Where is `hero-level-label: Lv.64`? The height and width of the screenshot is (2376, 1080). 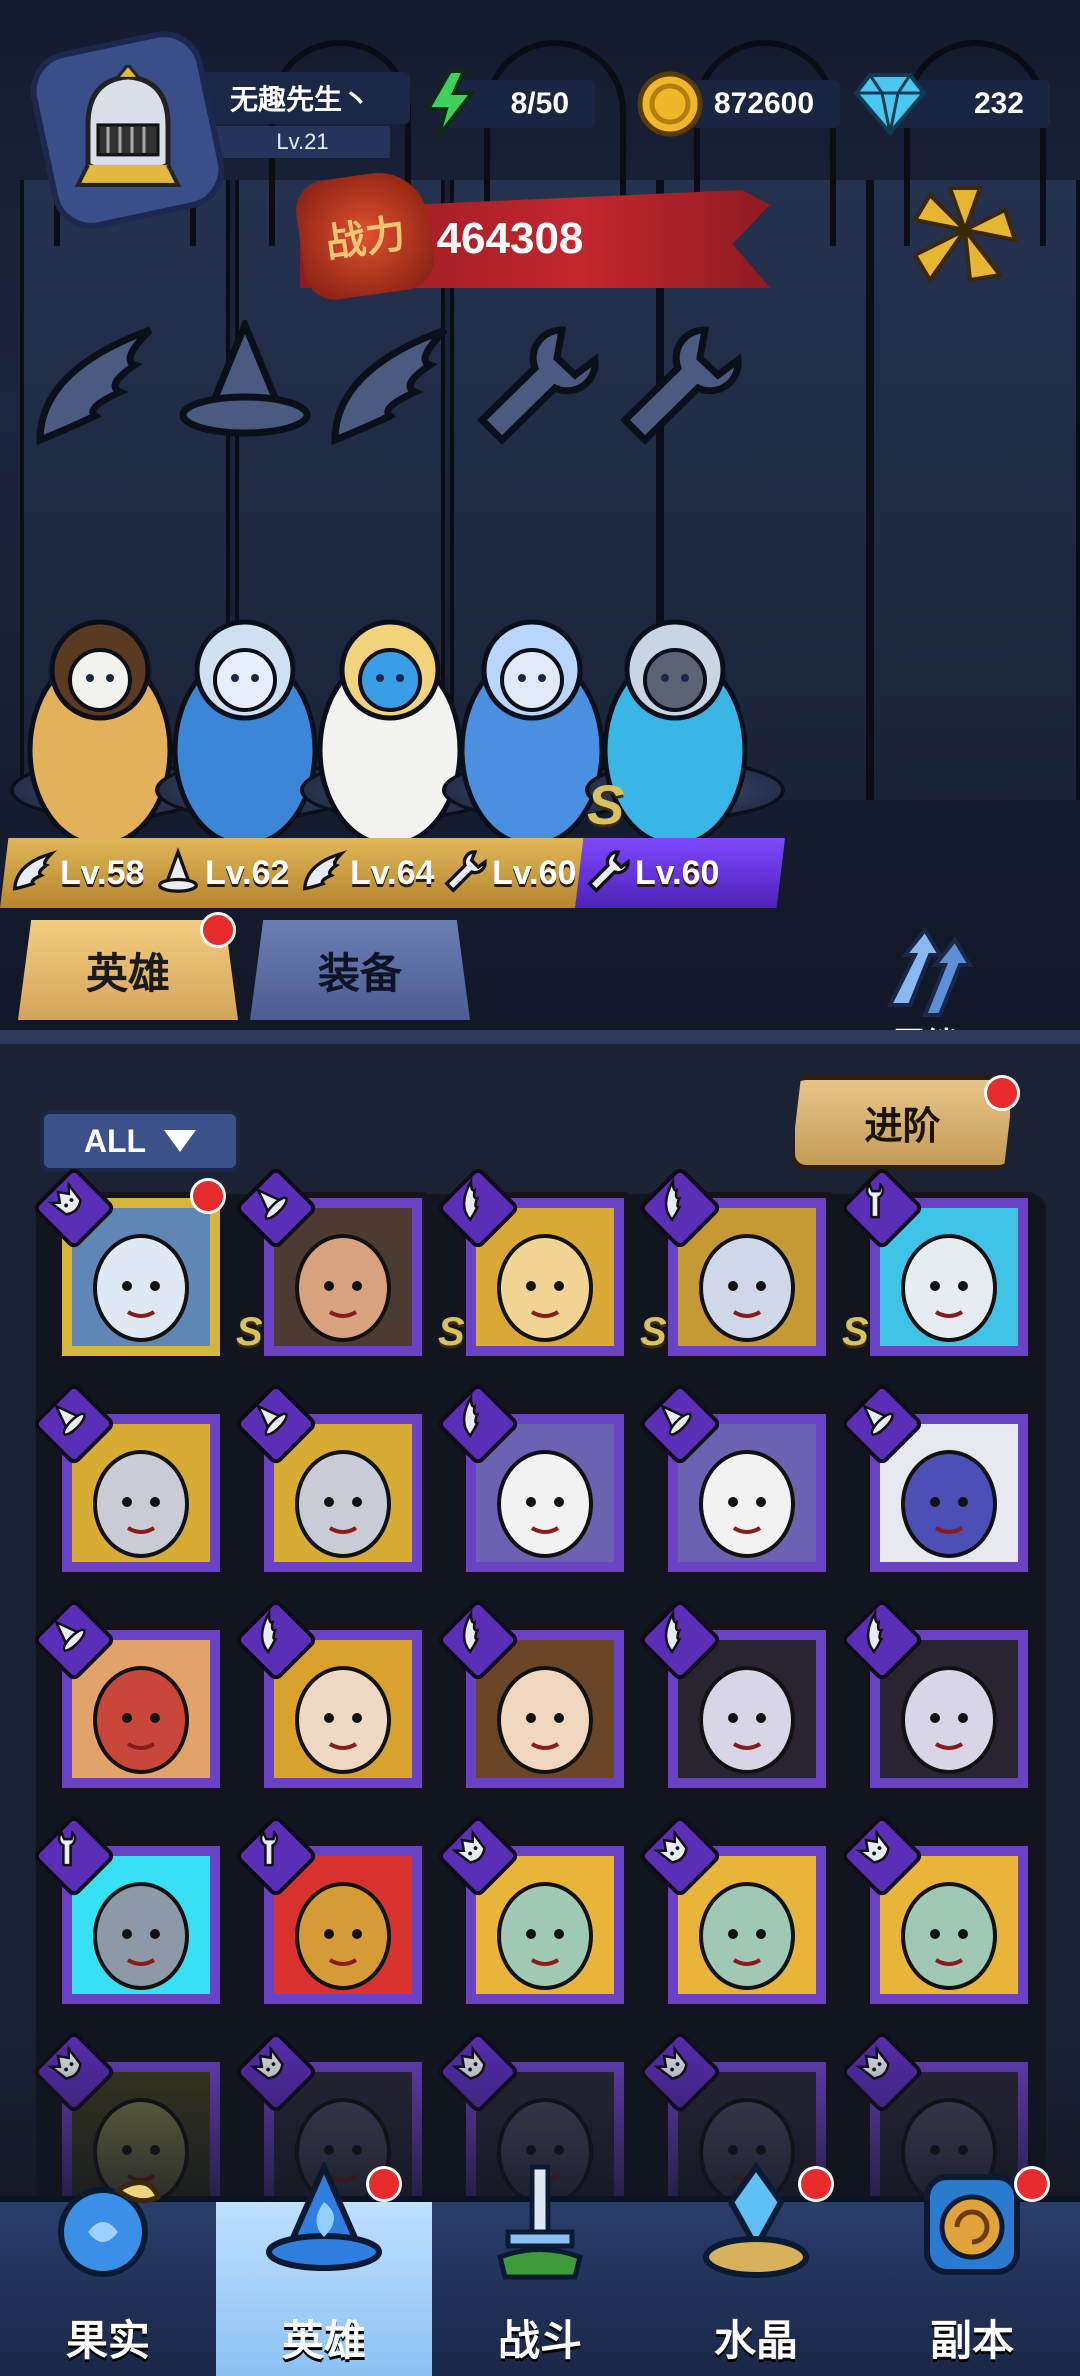
hero-level-label: Lv.64 is located at coordinates (392, 872).